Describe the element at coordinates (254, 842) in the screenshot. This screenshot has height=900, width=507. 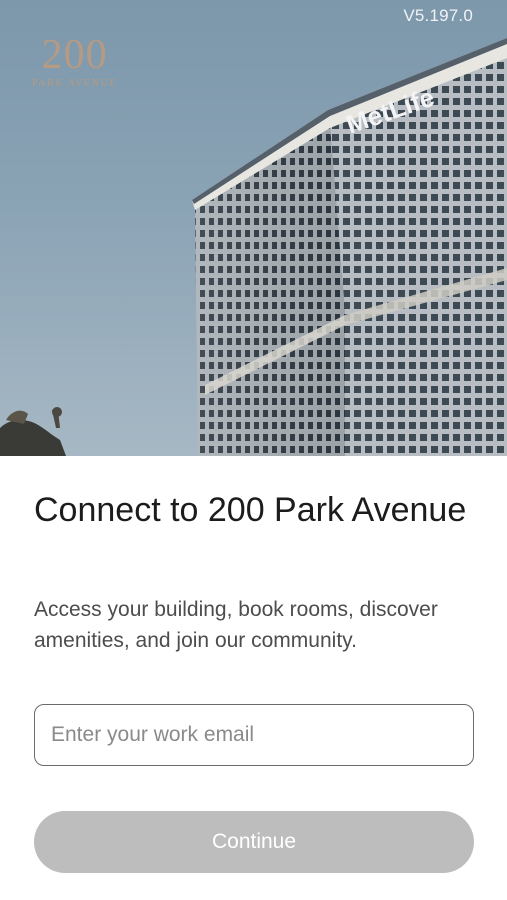
I see `continue-button: Continue` at that location.